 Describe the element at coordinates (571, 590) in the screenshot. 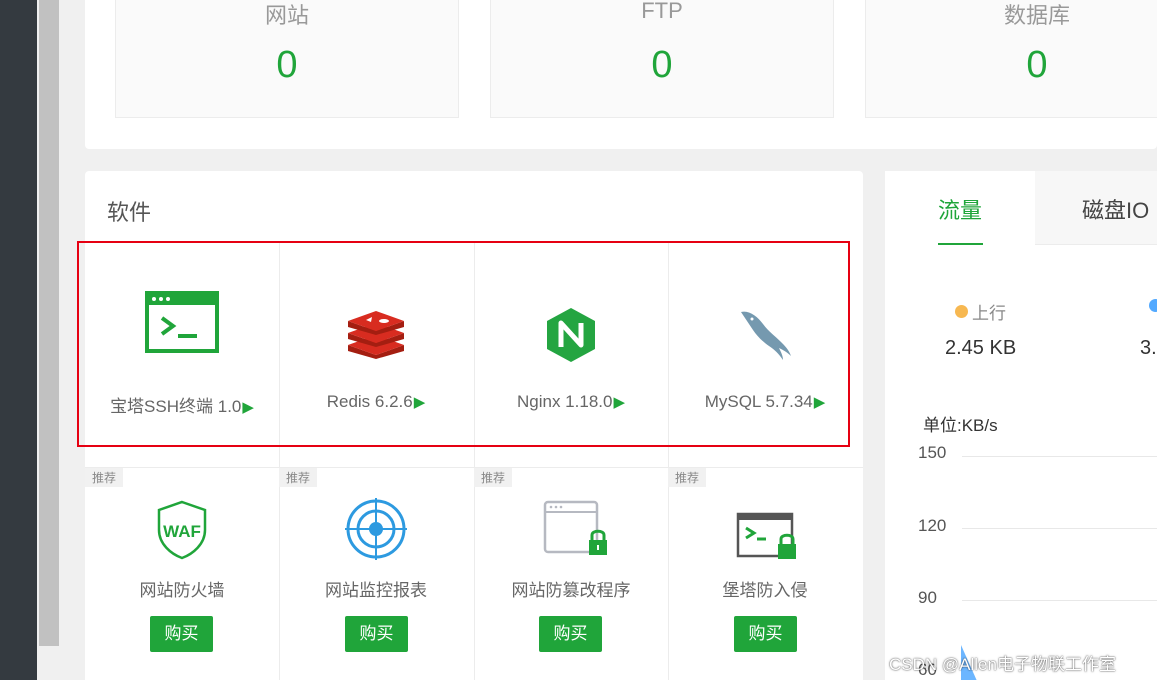

I see `recommend-name: 网站防篡改程序` at that location.